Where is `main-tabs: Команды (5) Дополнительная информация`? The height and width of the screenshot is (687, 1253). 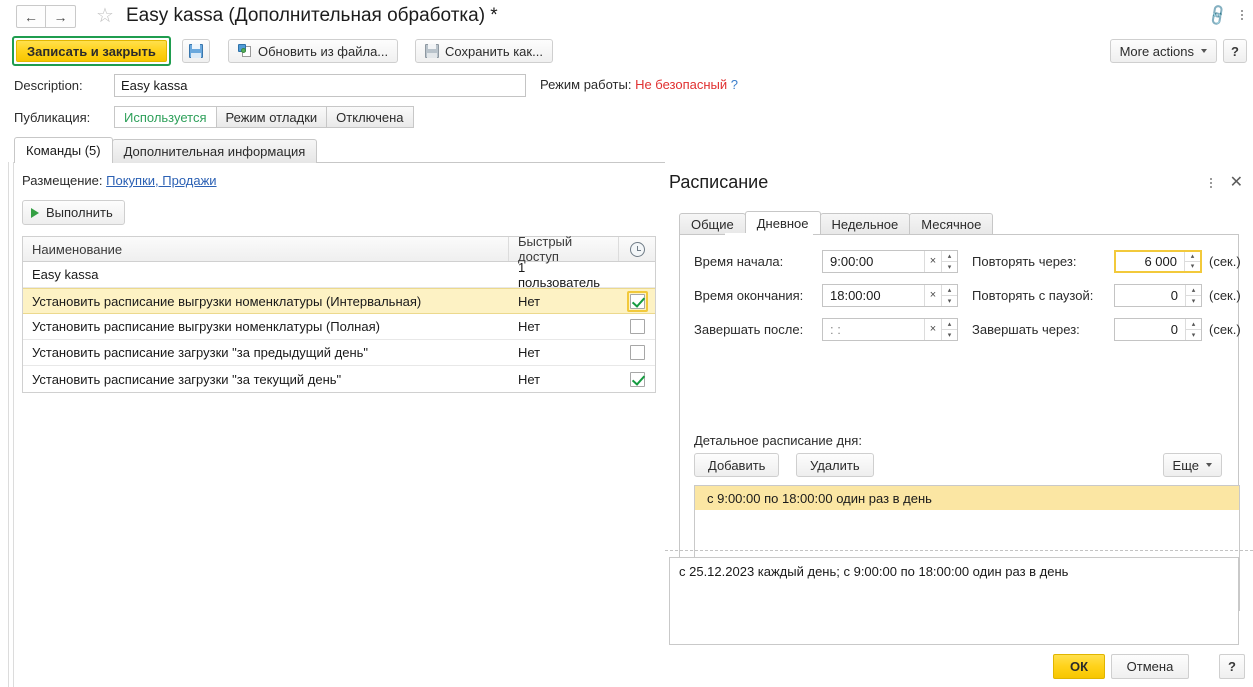
main-tabs: Команды (5) Дополнительная информация is located at coordinates (166, 150).